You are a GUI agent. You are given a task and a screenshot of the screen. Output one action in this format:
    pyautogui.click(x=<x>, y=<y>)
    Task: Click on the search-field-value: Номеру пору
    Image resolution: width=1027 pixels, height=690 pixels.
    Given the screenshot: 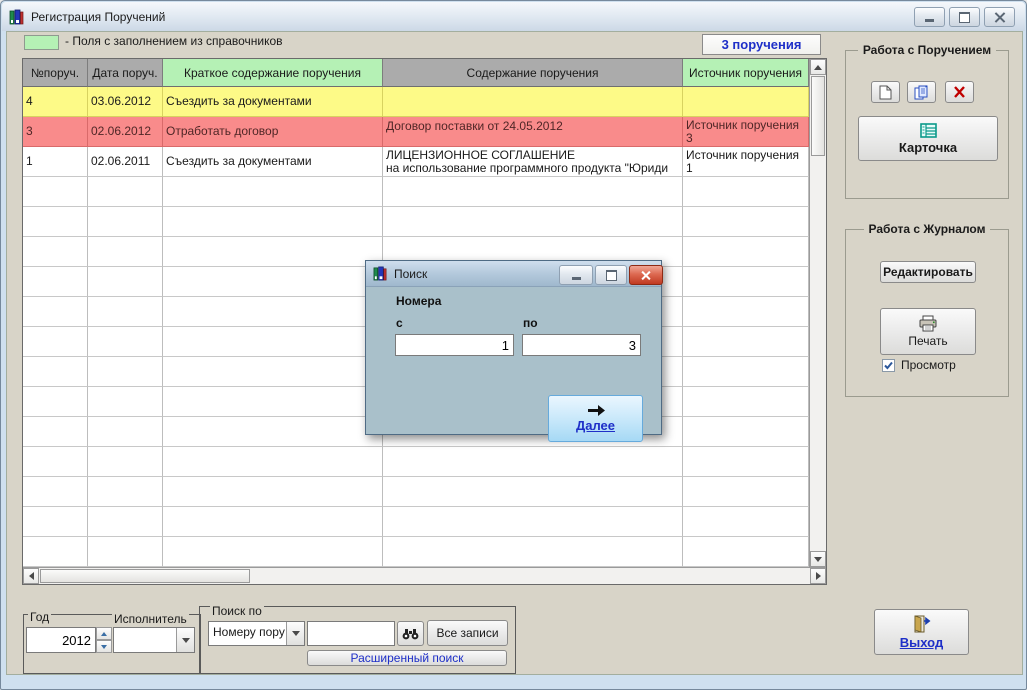 What is the action you would take?
    pyautogui.click(x=249, y=632)
    